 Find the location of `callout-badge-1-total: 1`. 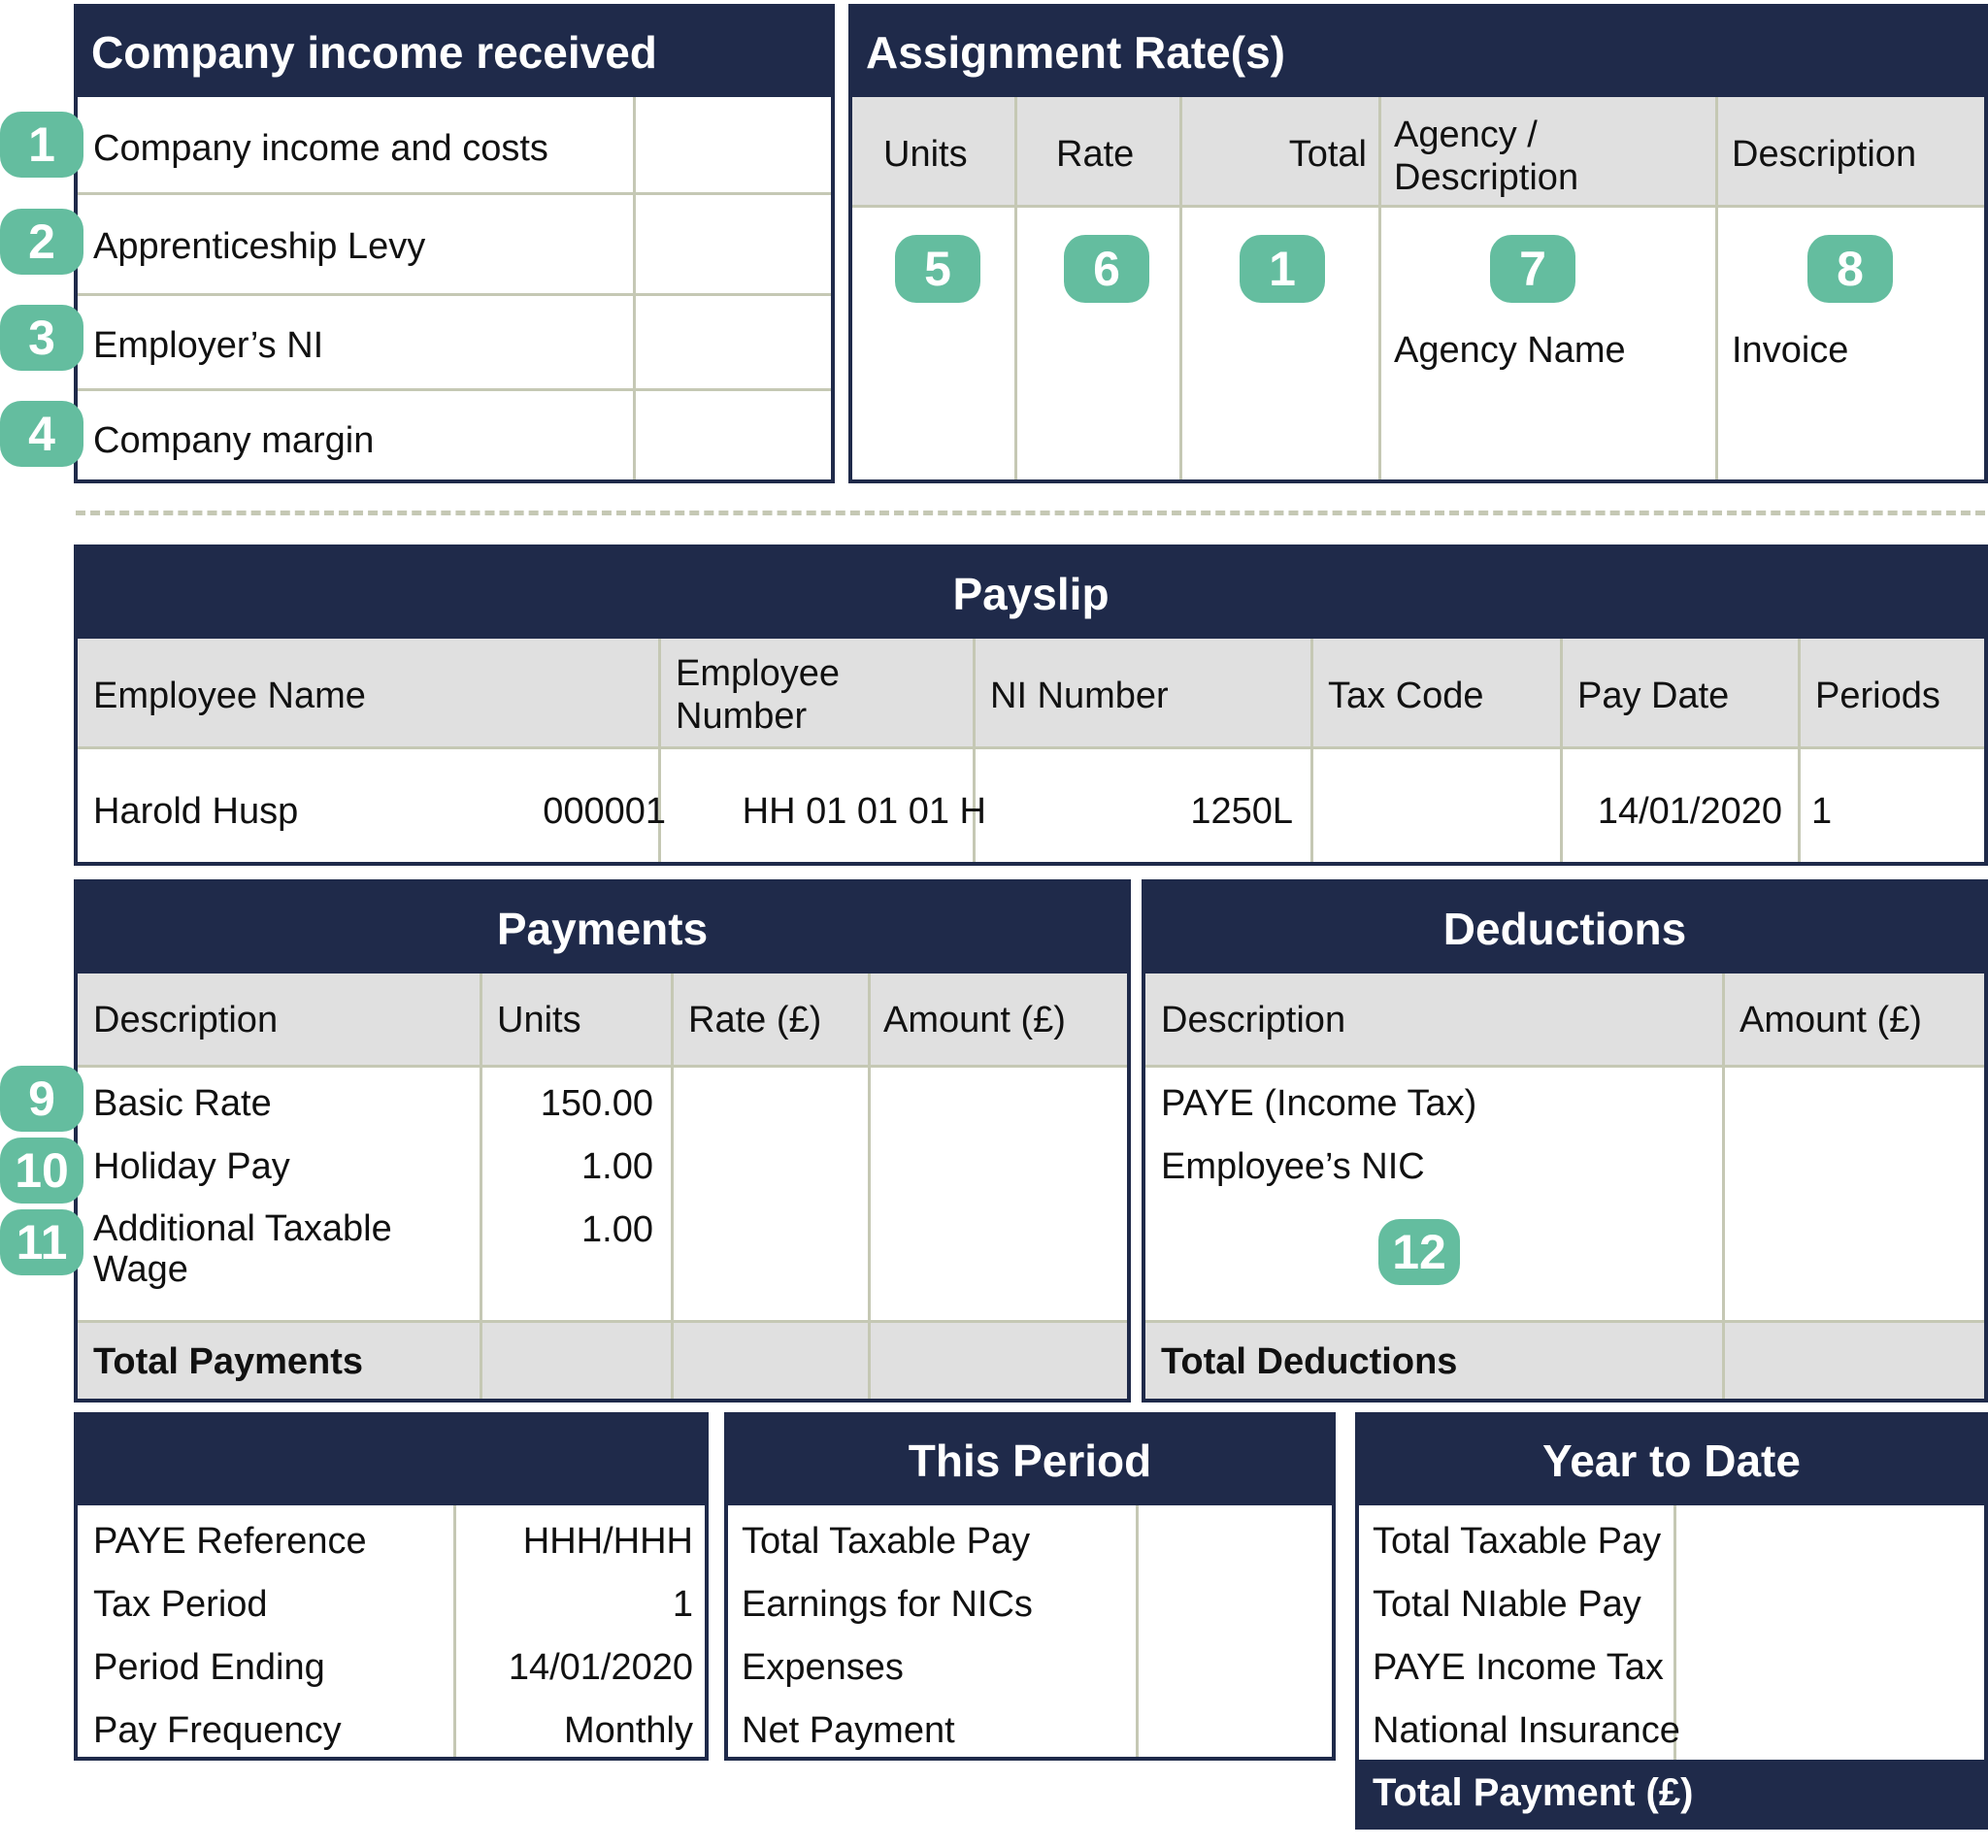

callout-badge-1-total: 1 is located at coordinates (1282, 269).